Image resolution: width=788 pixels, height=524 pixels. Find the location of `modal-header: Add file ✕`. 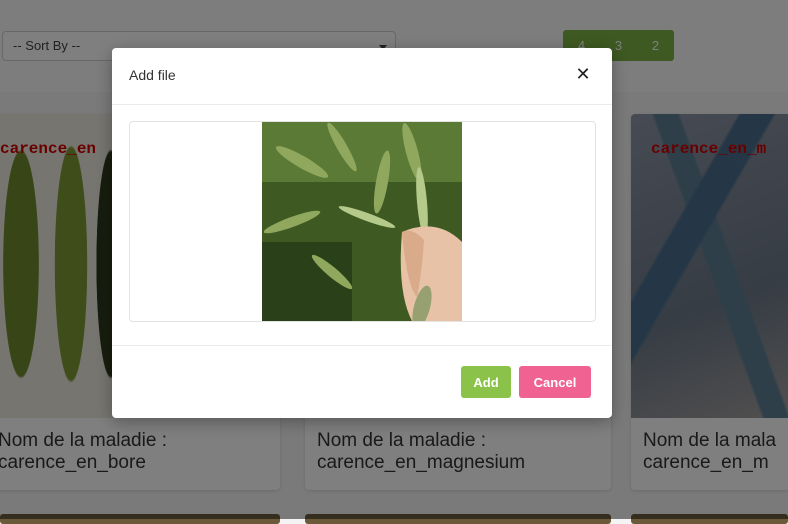

modal-header: Add file ✕ is located at coordinates (362, 76).